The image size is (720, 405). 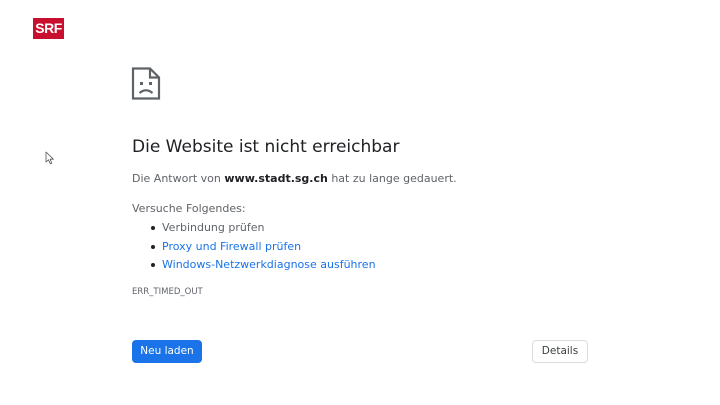 I want to click on error-title: Die Website ist nicht erreichbar, so click(x=266, y=147).